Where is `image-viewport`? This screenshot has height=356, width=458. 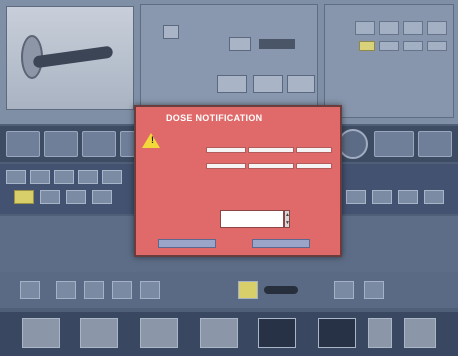 image-viewport is located at coordinates (70, 58).